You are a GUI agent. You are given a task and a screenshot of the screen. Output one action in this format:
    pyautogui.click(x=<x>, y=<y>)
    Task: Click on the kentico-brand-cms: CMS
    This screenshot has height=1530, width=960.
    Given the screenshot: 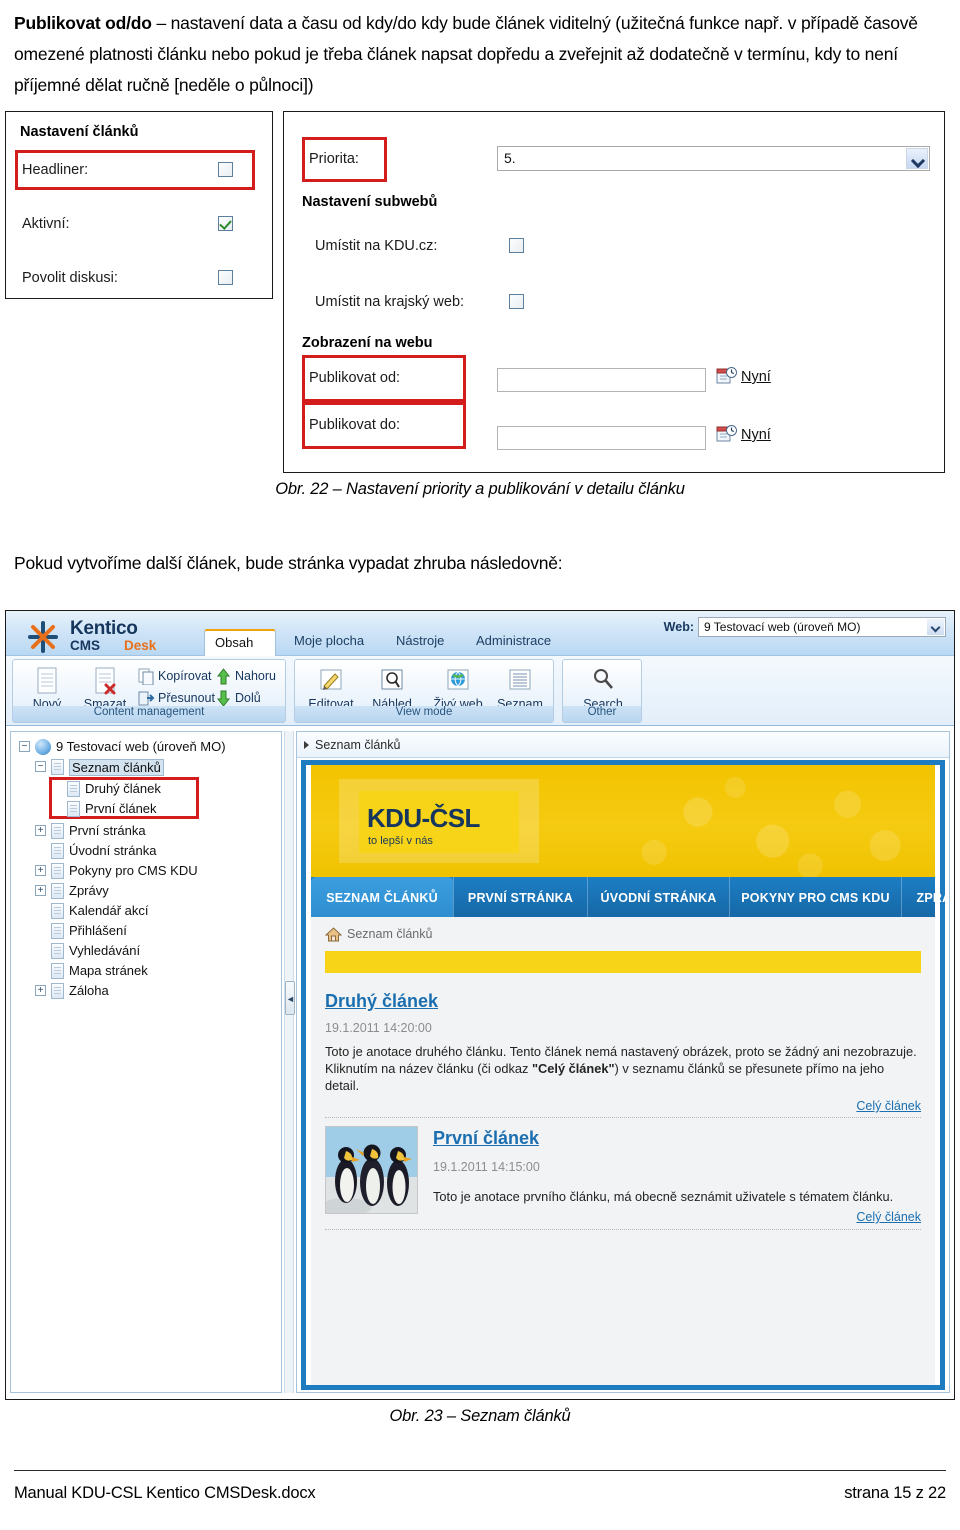 What is the action you would take?
    pyautogui.click(x=85, y=645)
    